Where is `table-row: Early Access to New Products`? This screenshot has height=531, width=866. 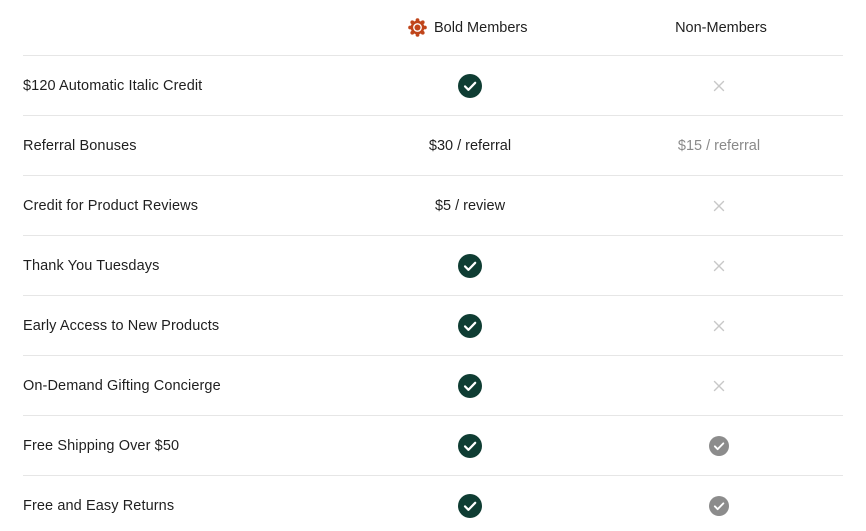 table-row: Early Access to New Products is located at coordinates (433, 326).